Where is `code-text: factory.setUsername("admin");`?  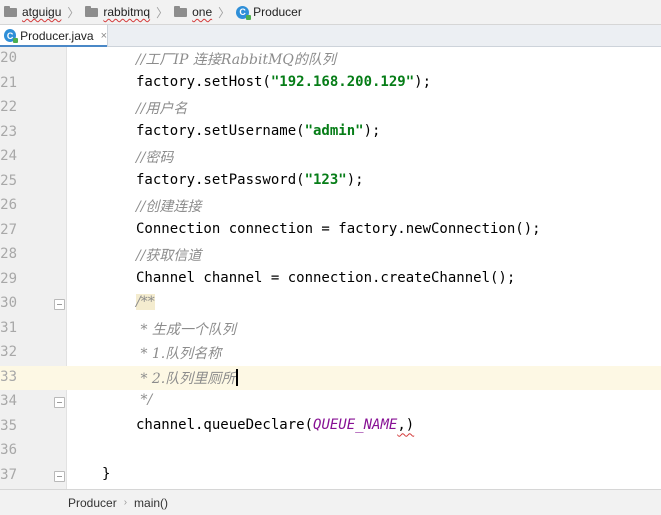
code-text: factory.setUsername("admin"); is located at coordinates (258, 131).